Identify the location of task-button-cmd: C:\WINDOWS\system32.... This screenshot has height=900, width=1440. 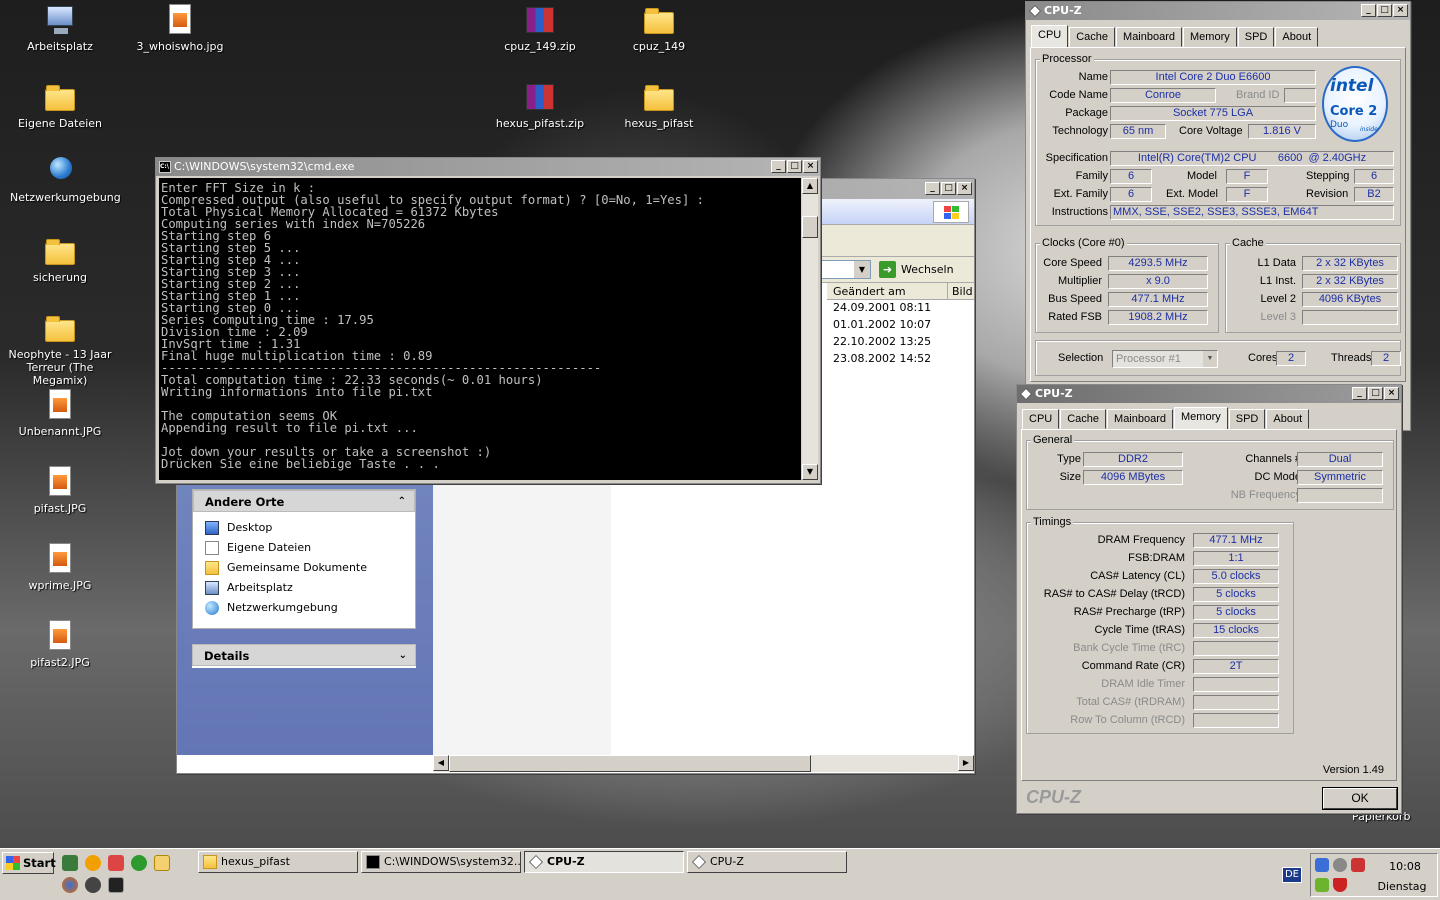
(441, 862).